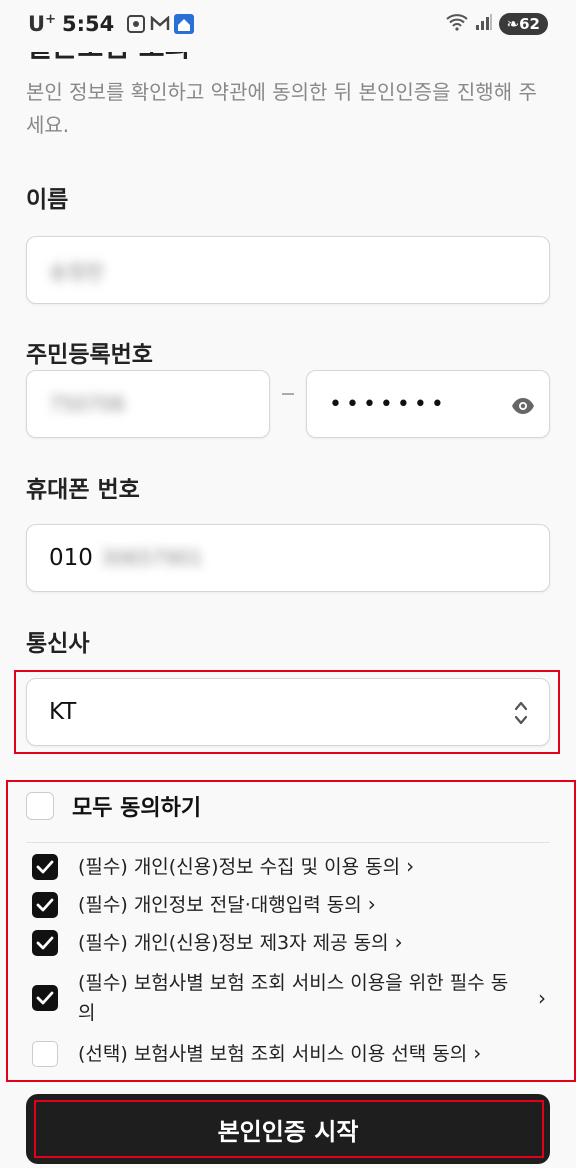  What do you see at coordinates (281, 108) in the screenshot?
I see `page-description: 본인 정보를 확인하고 약관에 동의한 뒤 본인인증을 진행해 주세요.` at bounding box center [281, 108].